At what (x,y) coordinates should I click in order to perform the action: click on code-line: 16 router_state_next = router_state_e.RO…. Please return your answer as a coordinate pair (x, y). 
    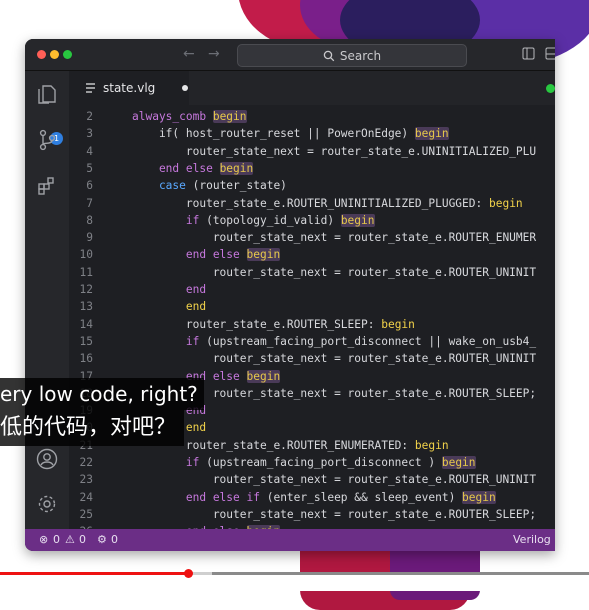
    Looking at the image, I should click on (312, 358).